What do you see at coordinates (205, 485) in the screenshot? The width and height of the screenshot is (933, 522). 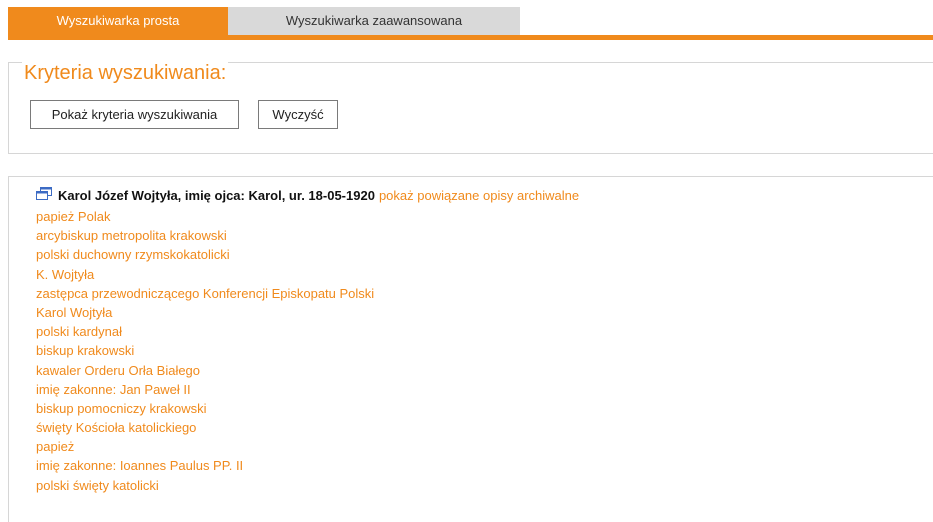 I see `alias-link: polski święty katolicki` at bounding box center [205, 485].